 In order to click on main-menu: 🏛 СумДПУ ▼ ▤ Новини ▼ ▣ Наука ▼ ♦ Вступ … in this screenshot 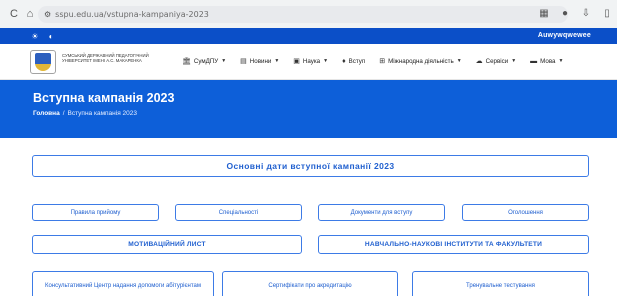, I will do `click(372, 61)`.